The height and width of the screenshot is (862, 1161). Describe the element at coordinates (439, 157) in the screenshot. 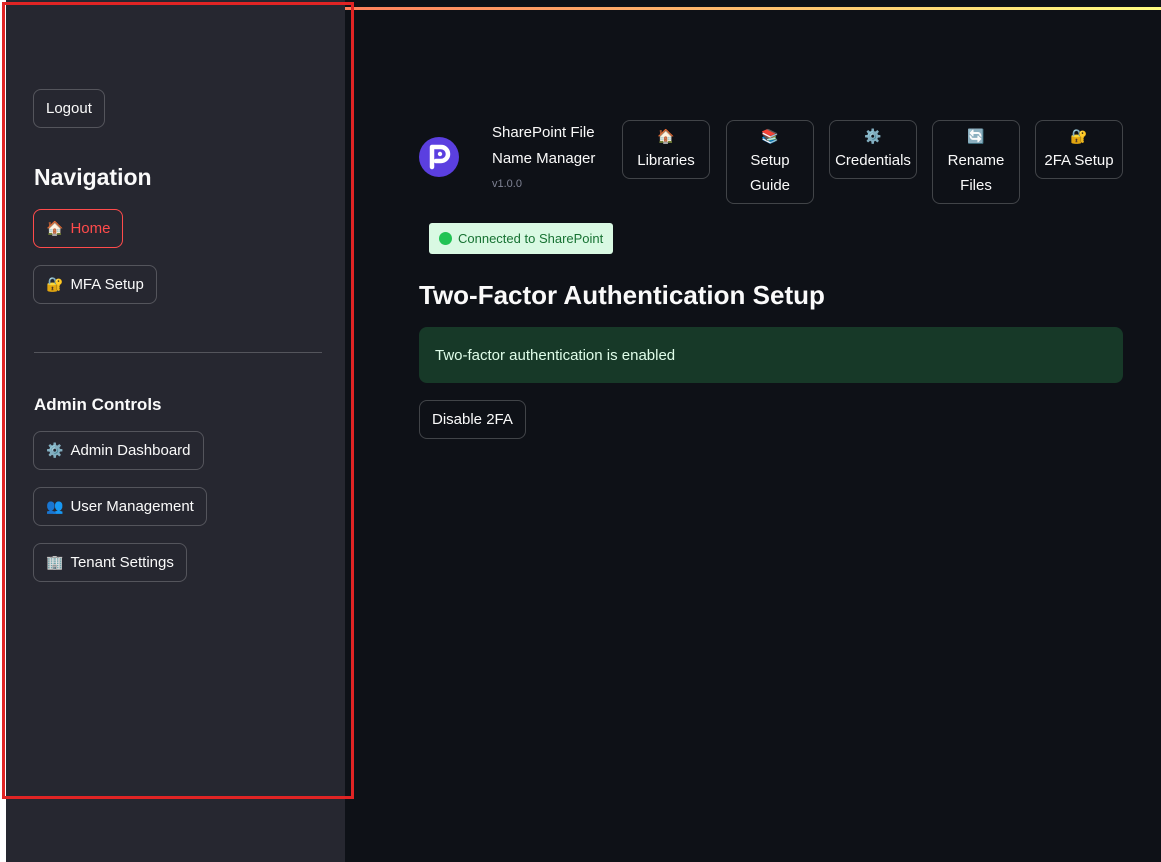

I see `app-logo` at that location.